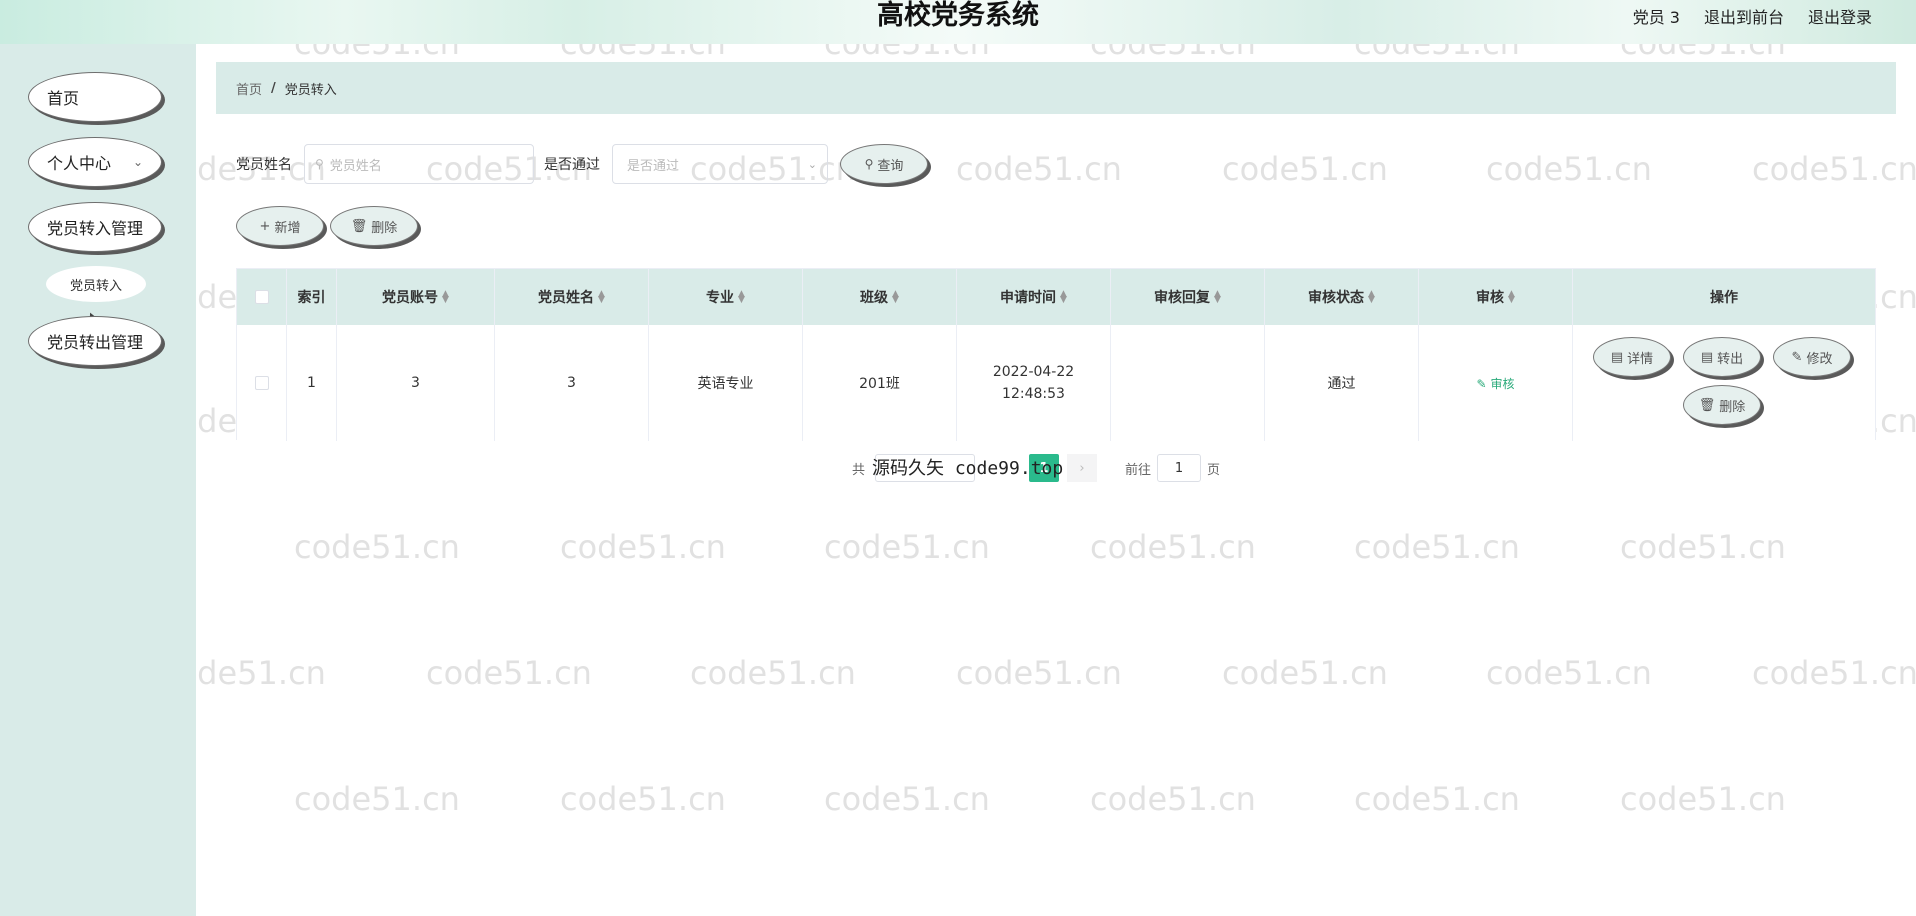  What do you see at coordinates (726, 383) in the screenshot?
I see `cell-major: 英语专业` at bounding box center [726, 383].